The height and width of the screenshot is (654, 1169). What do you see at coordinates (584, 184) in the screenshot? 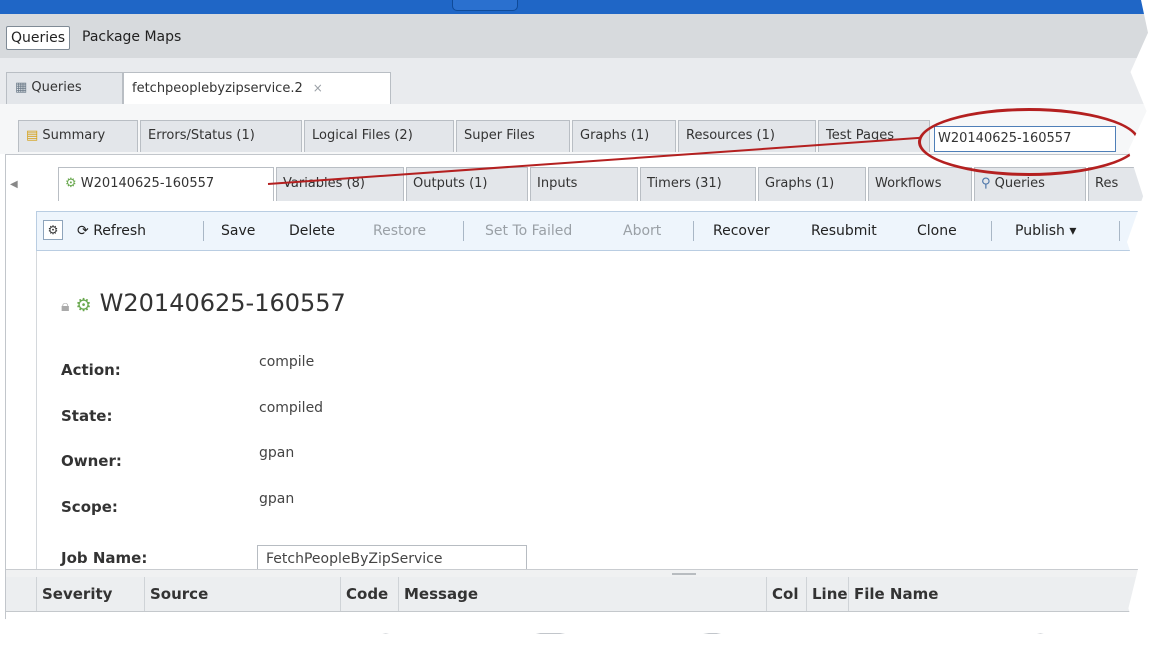
I see `tab-inputs: Inputs` at bounding box center [584, 184].